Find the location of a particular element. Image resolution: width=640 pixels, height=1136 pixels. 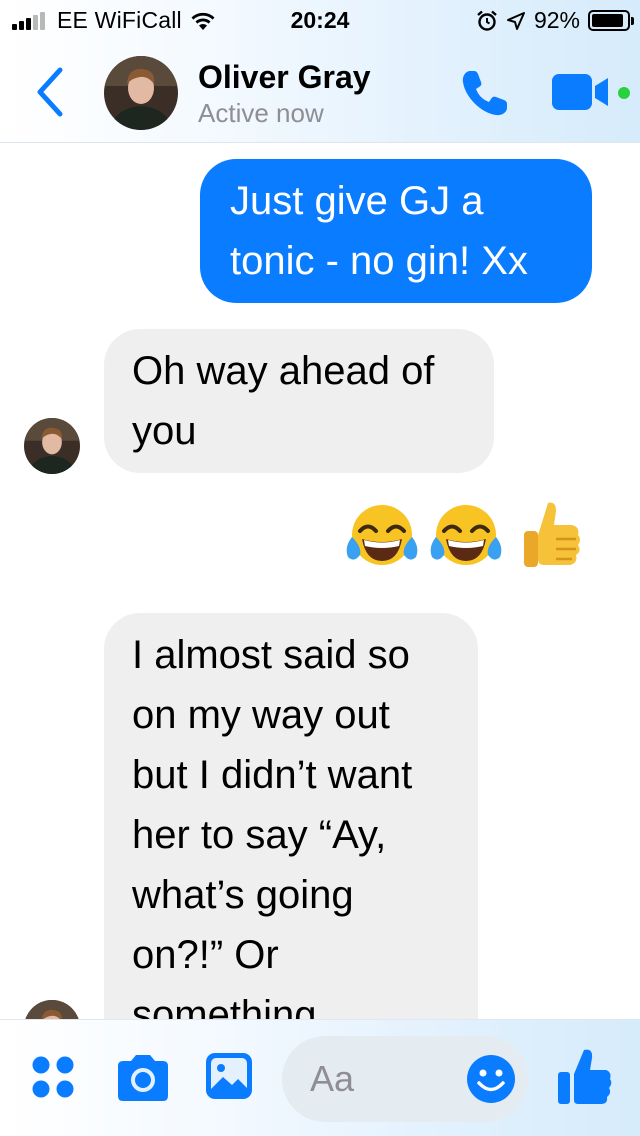

contact-name: Oliver Gray is located at coordinates (284, 77).